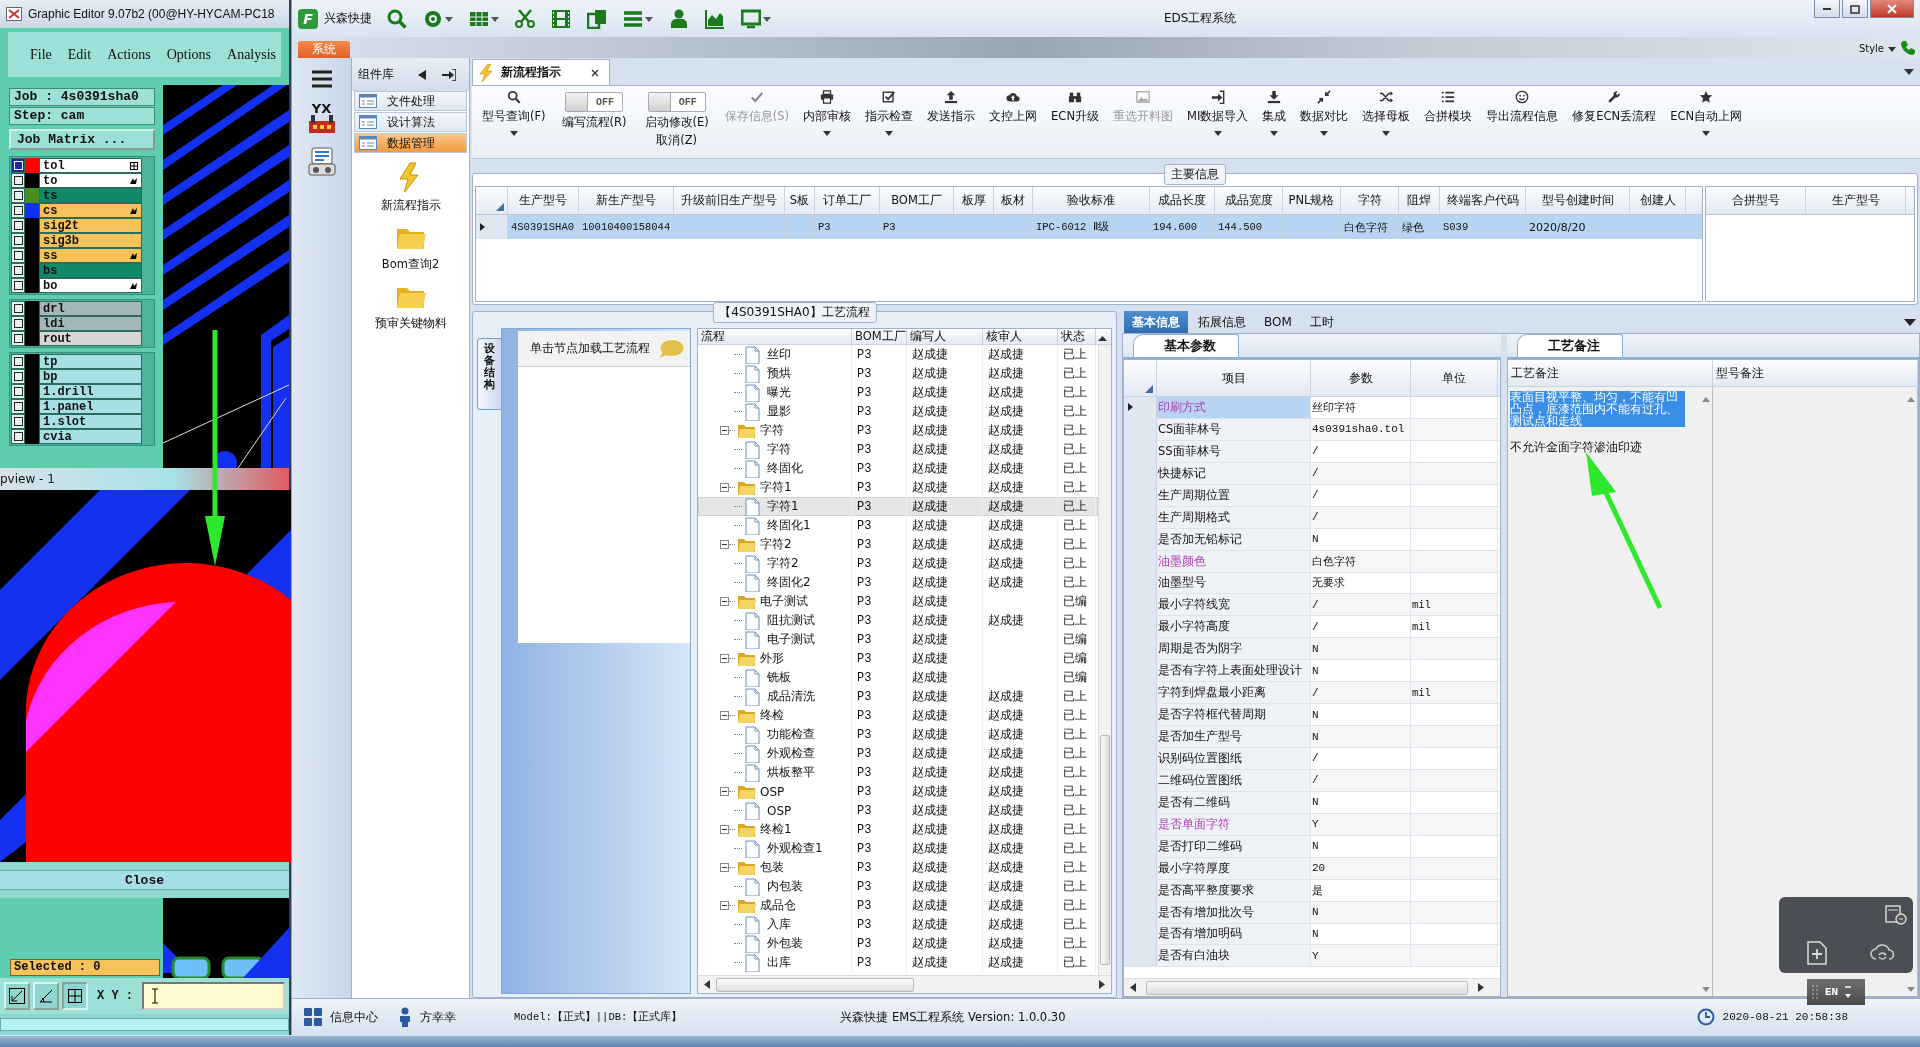  I want to click on tree-node: OSP, so click(779, 810).